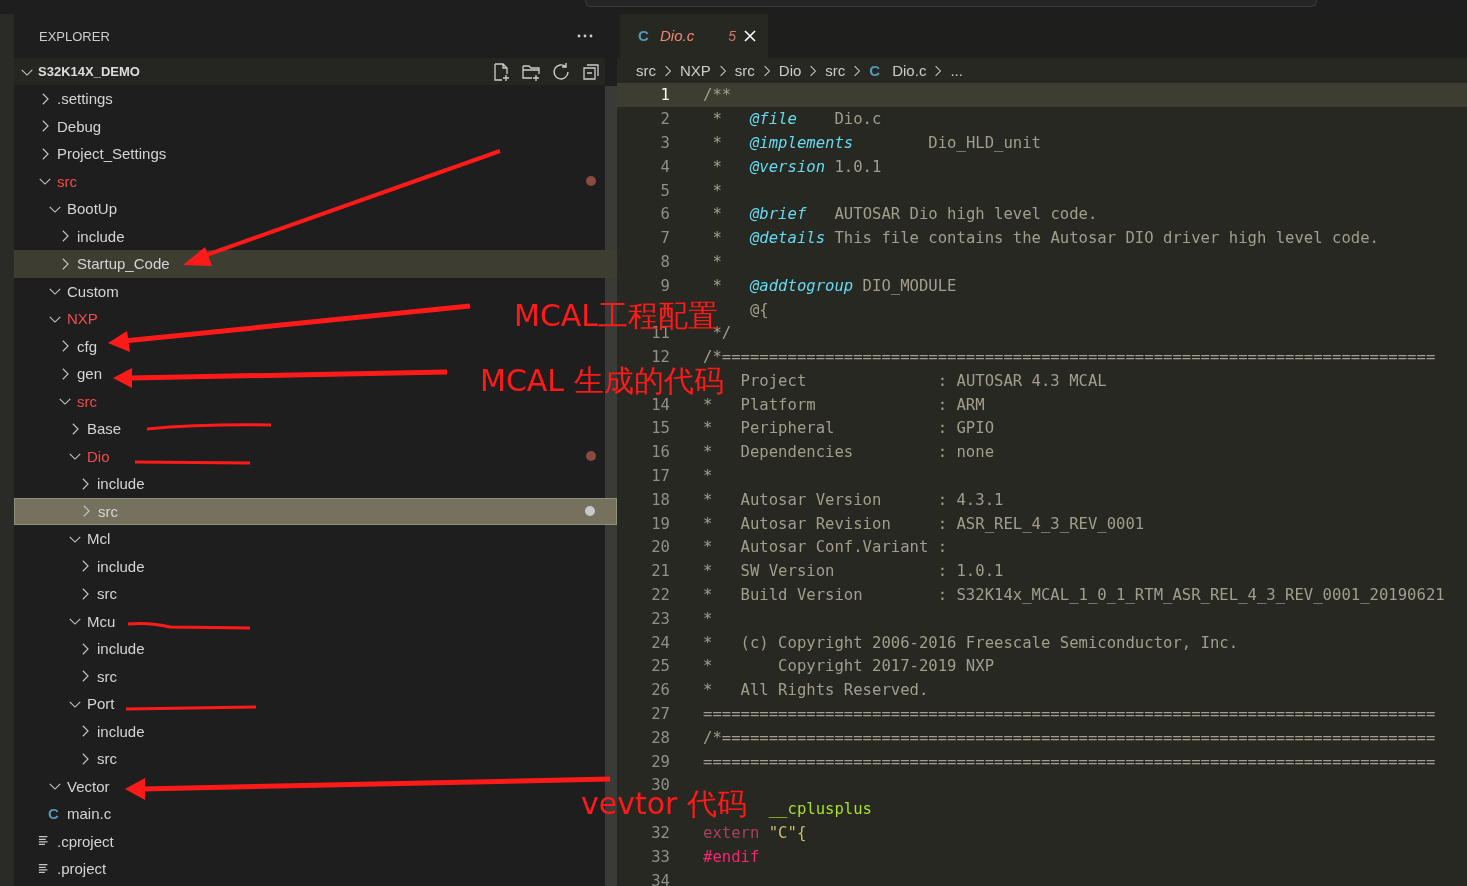 Image resolution: width=1467 pixels, height=886 pixels. I want to click on line-number: 2, so click(664, 119).